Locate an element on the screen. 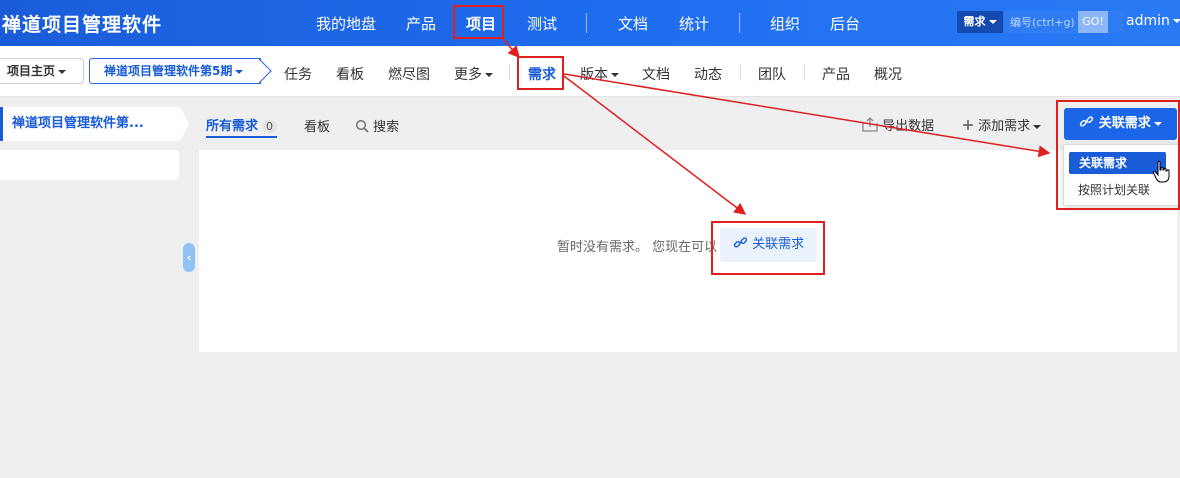 The width and height of the screenshot is (1180, 478). search-icon is located at coordinates (362, 126).